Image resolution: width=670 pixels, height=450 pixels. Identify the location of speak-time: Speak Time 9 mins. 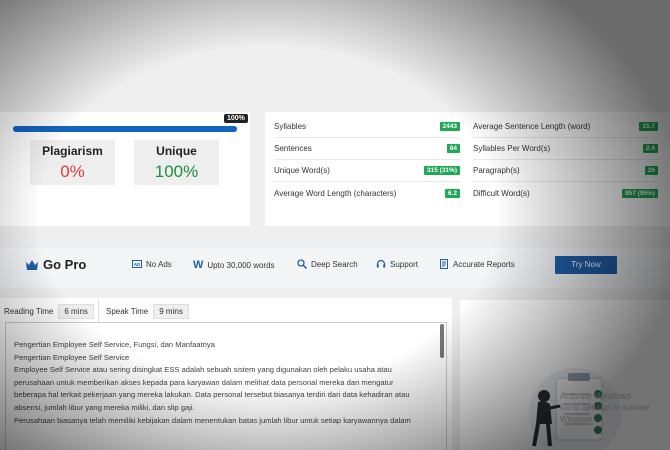
(147, 311).